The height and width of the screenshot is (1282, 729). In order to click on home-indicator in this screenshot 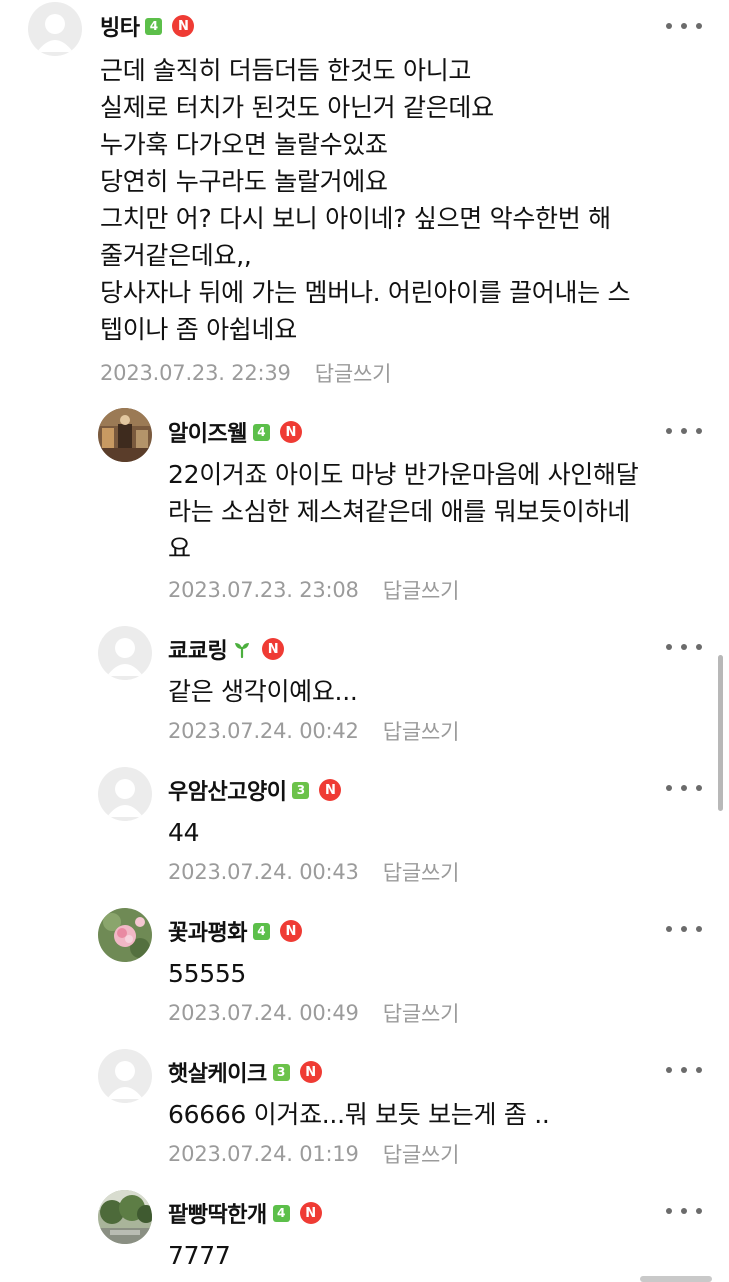, I will do `click(676, 1279)`.